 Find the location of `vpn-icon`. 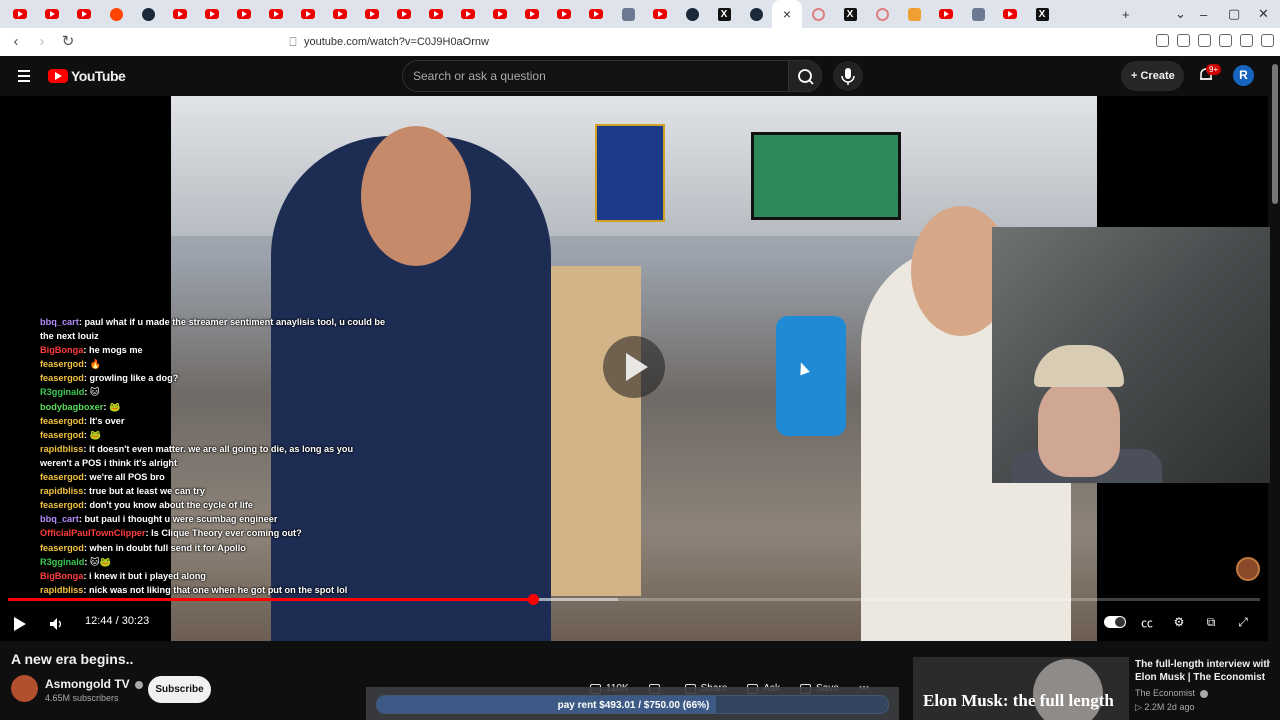

vpn-icon is located at coordinates (1246, 40).